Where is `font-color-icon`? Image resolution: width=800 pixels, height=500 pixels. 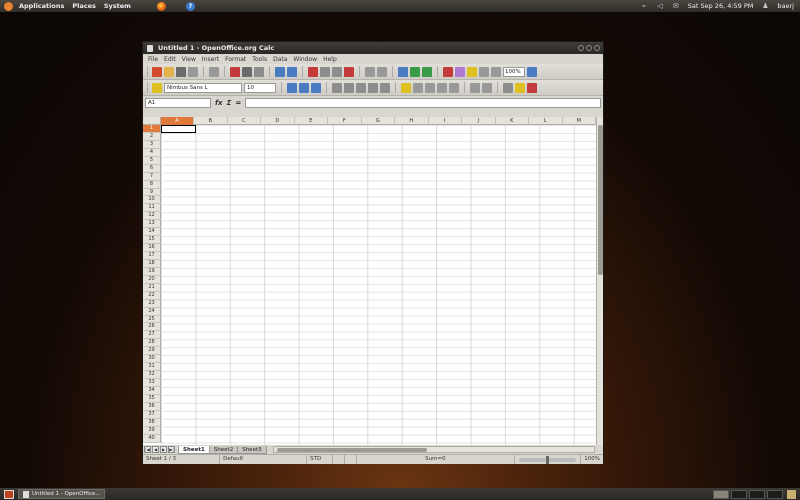 font-color-icon is located at coordinates (532, 87).